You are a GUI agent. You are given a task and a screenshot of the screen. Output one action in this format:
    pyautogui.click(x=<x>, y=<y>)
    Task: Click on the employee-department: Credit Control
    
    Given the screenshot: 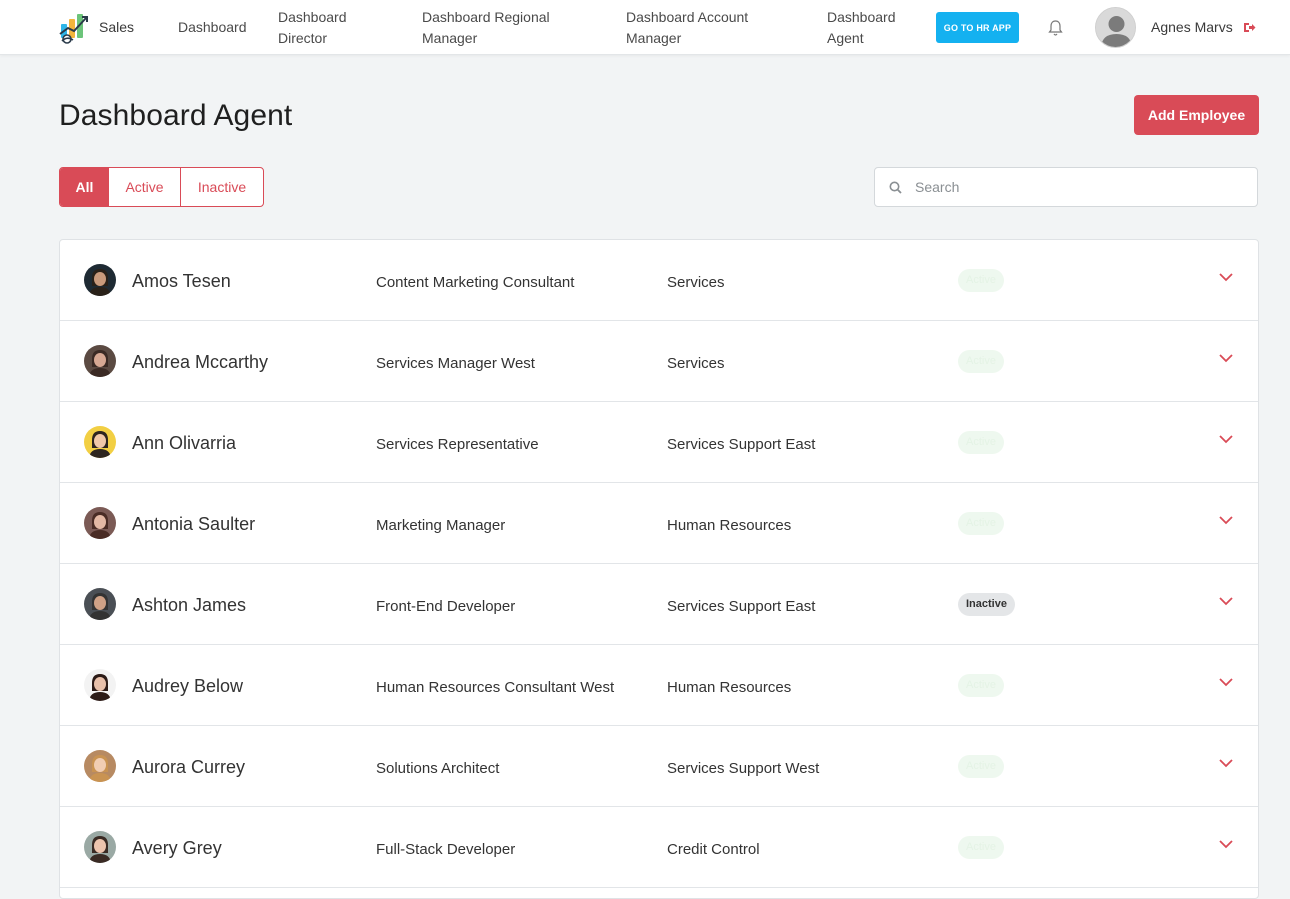 What is the action you would take?
    pyautogui.click(x=713, y=849)
    